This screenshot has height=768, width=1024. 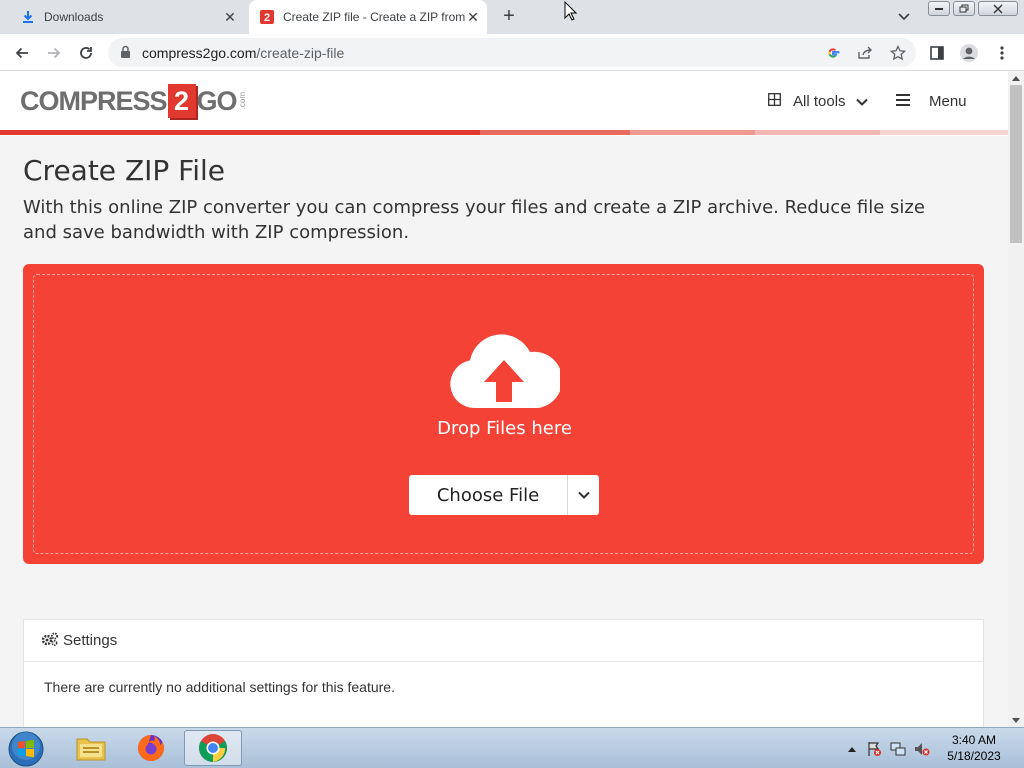 What do you see at coordinates (1016, 399) in the screenshot?
I see `page-scrollbar` at bounding box center [1016, 399].